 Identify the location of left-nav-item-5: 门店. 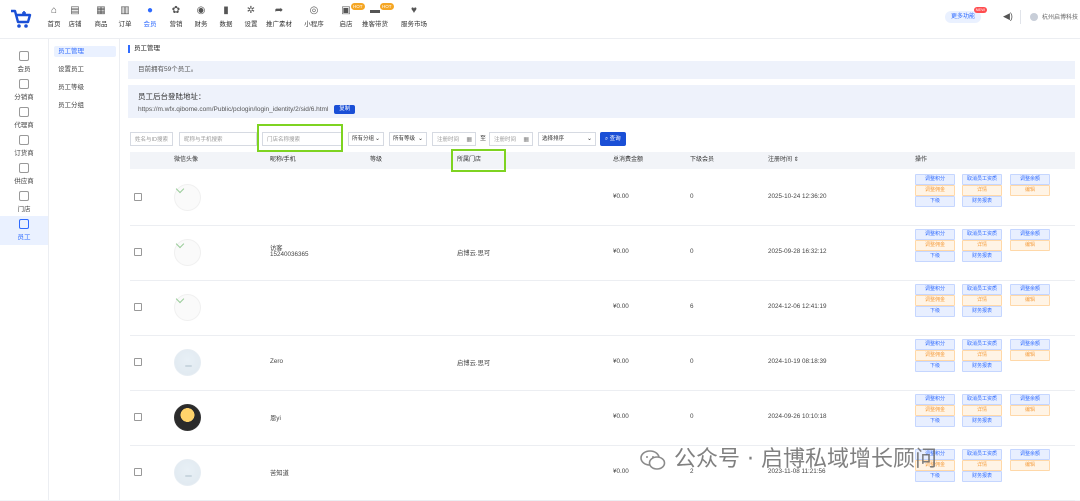
(24, 202).